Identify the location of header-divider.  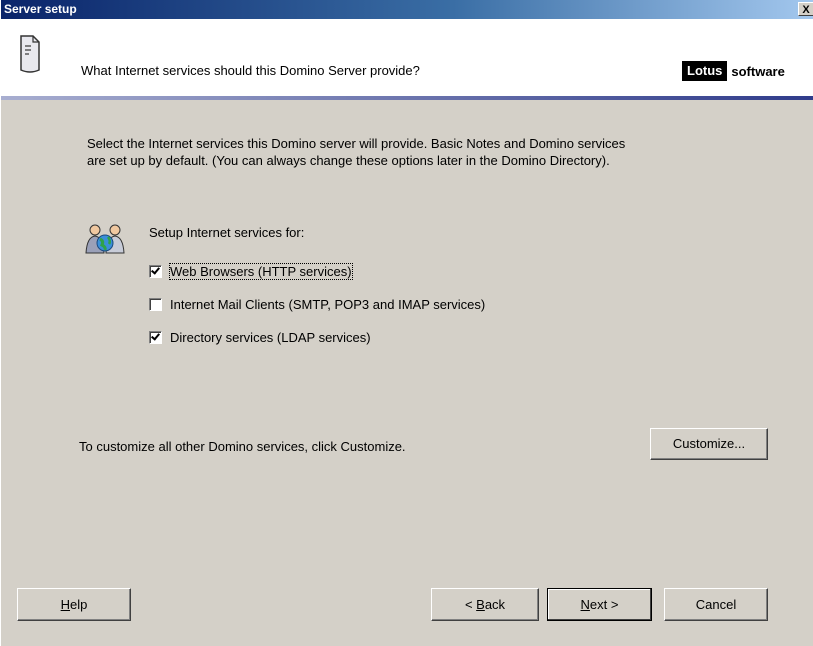
(407, 98).